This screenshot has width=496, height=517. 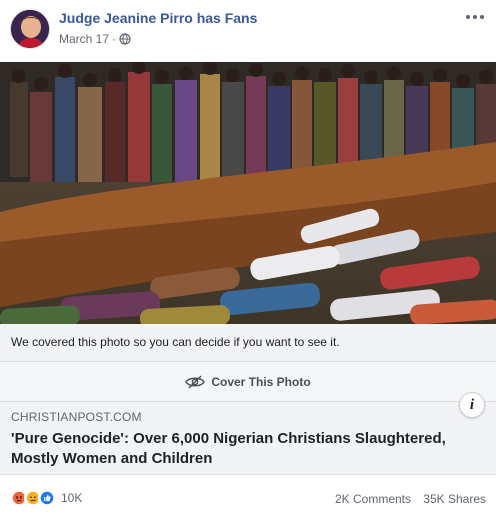 I want to click on info-icon: i, so click(x=472, y=405).